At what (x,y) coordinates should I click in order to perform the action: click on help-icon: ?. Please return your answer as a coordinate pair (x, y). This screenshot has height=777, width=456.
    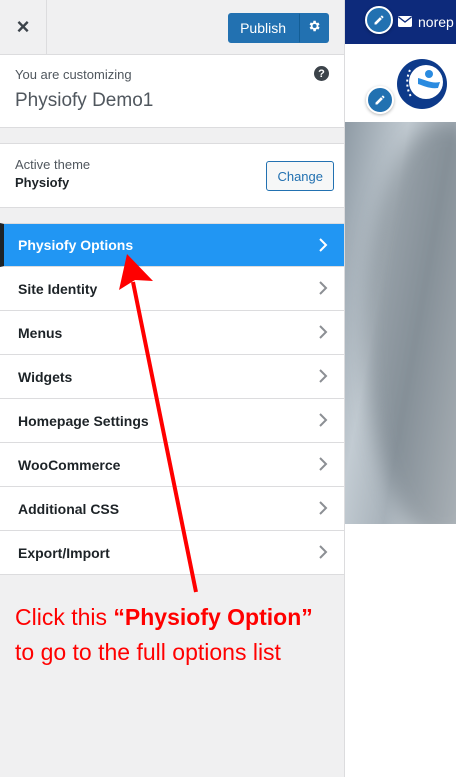
    Looking at the image, I should click on (321, 73).